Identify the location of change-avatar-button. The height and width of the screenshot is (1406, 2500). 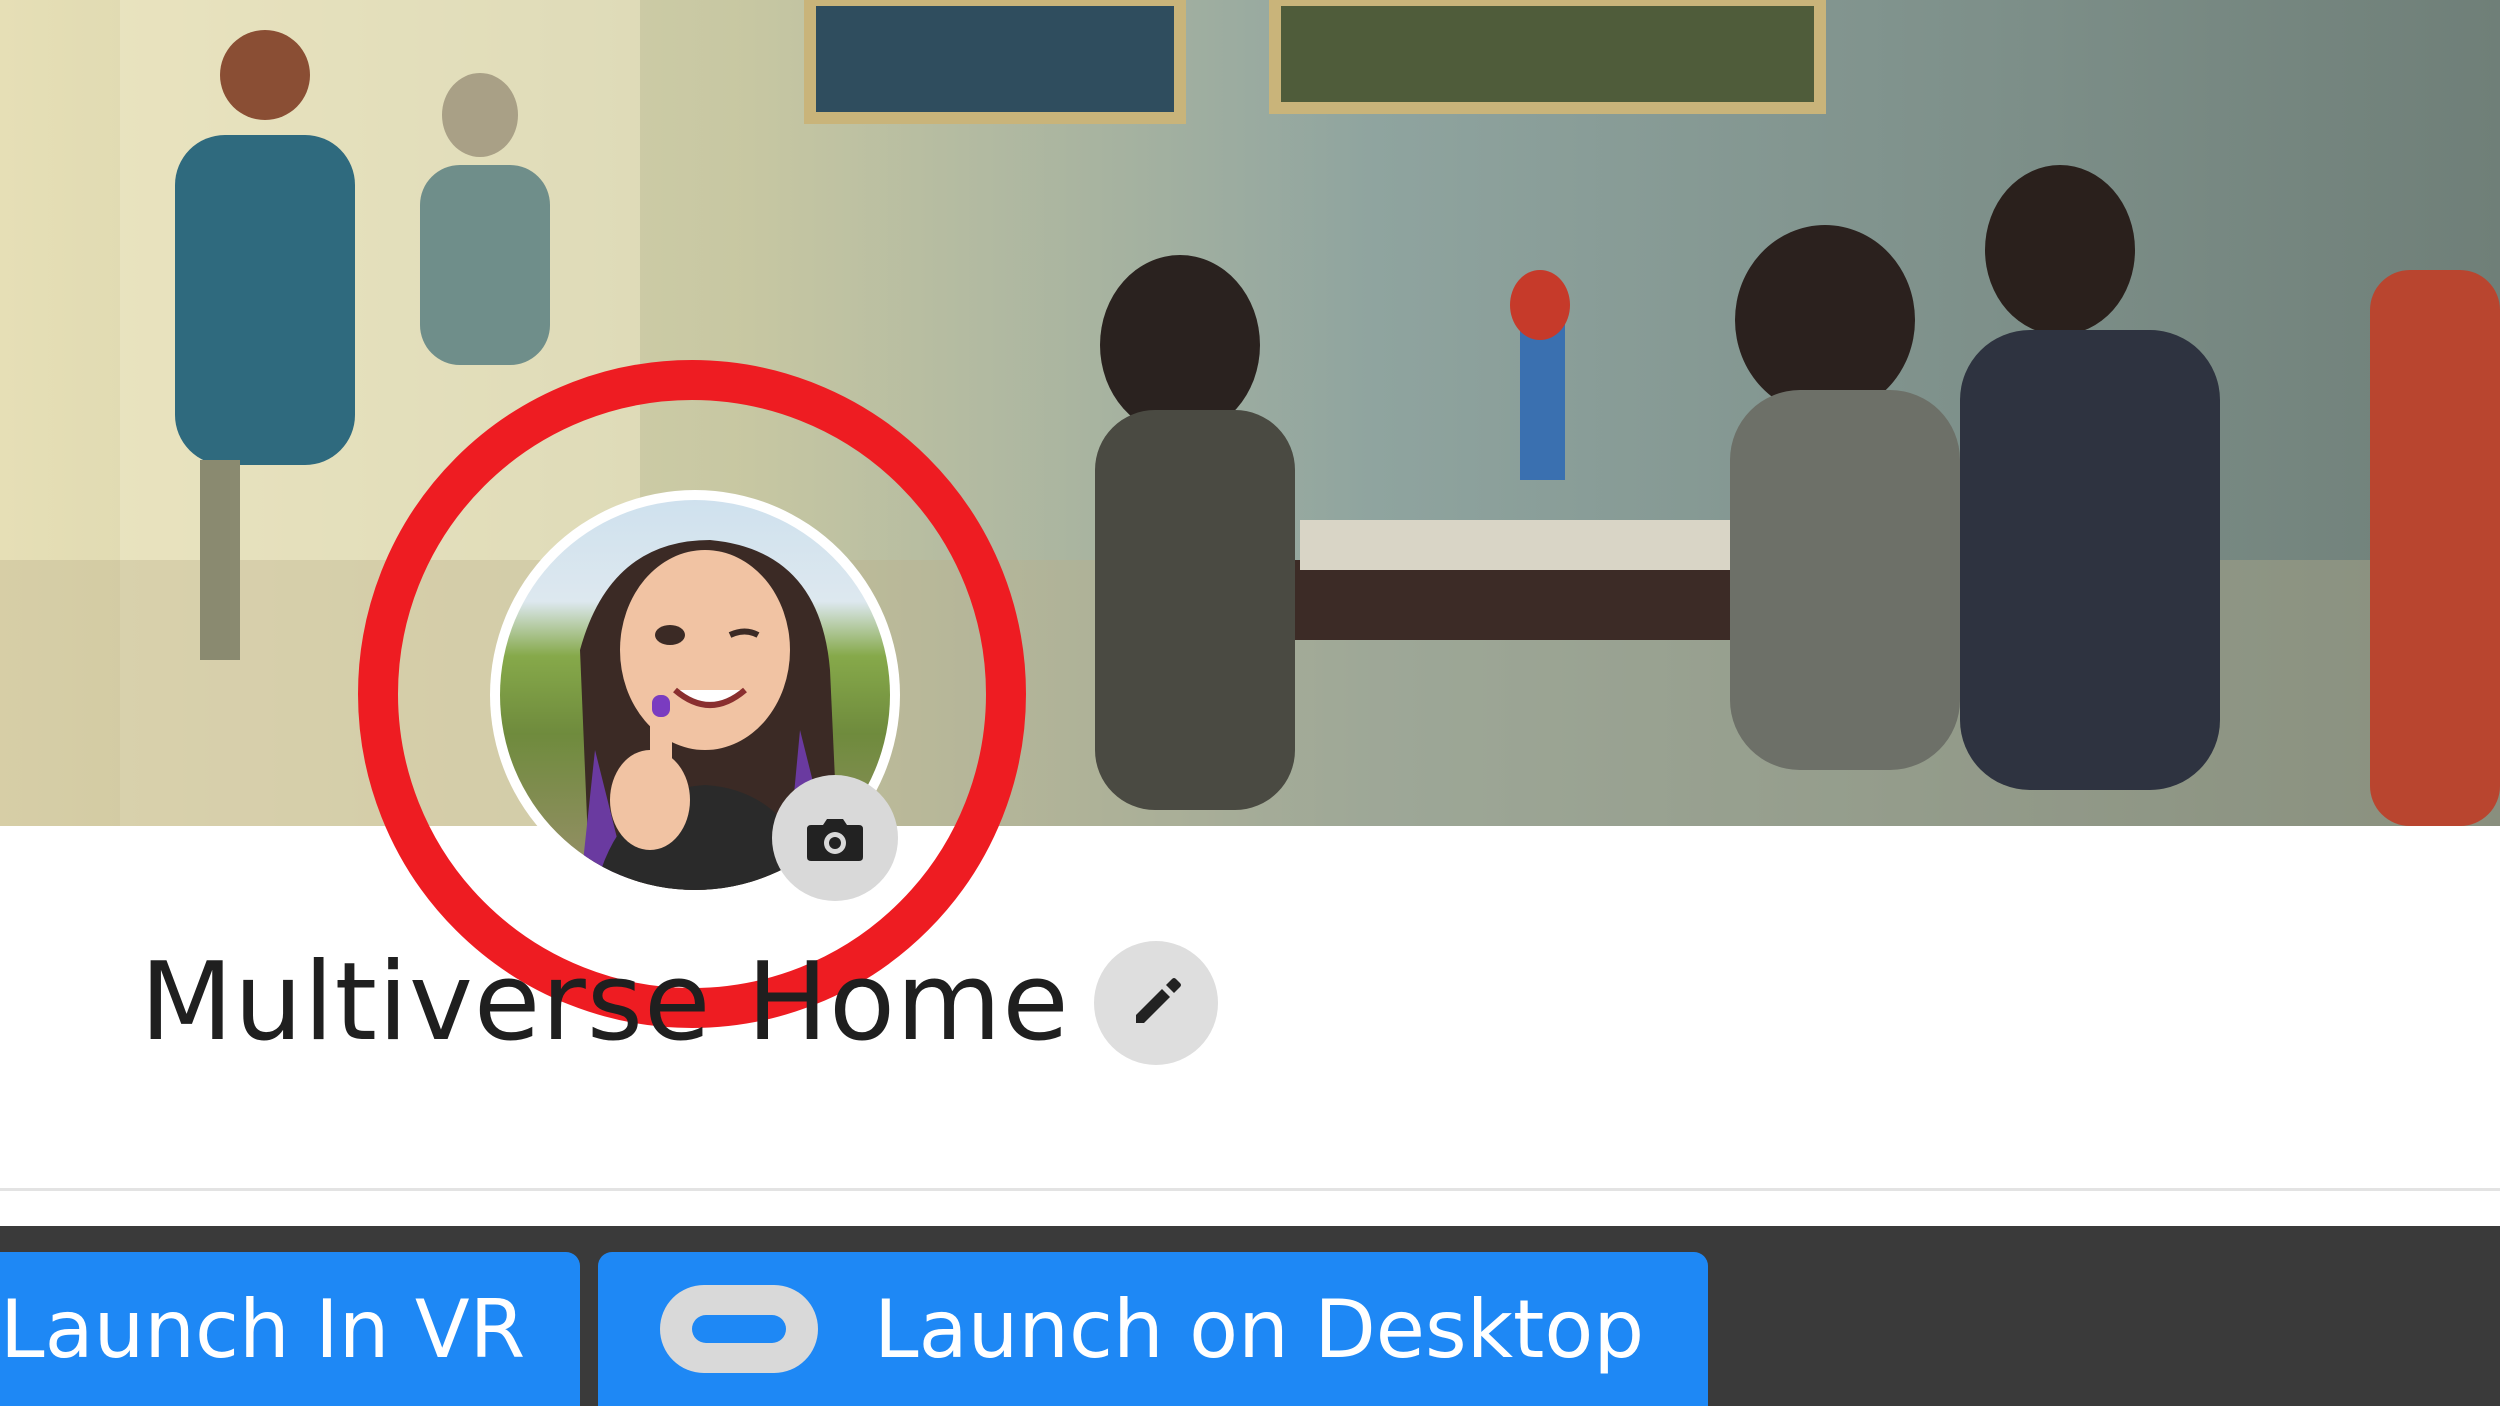
(835, 838).